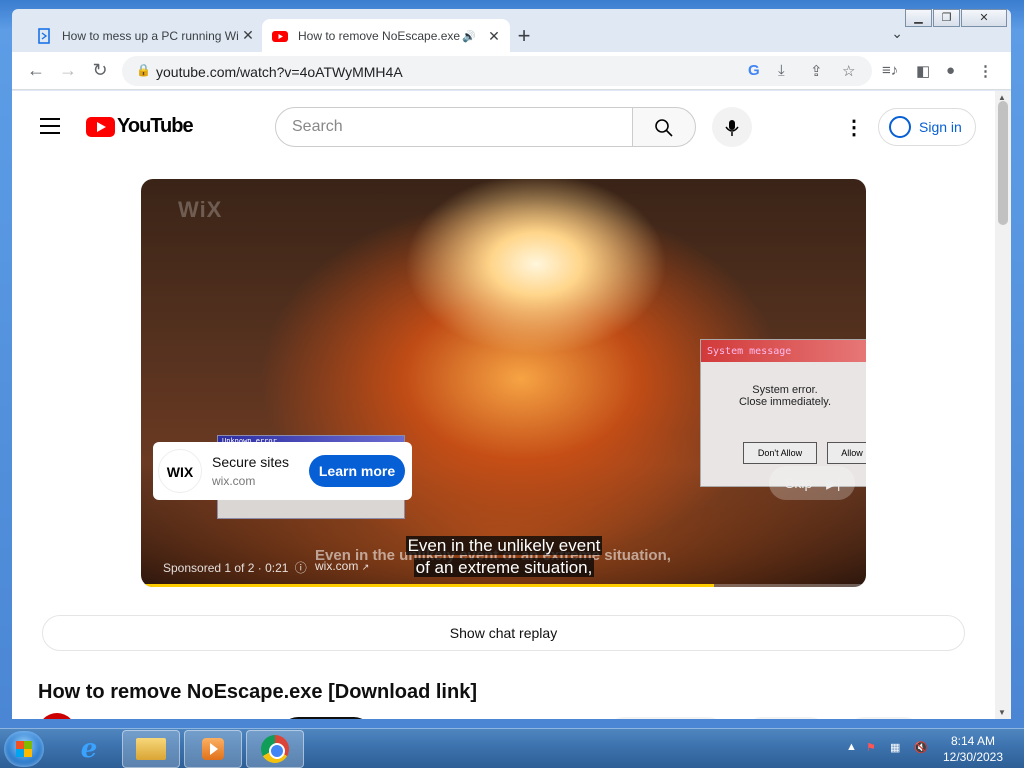 The width and height of the screenshot is (1024, 768). Describe the element at coordinates (781, 70) in the screenshot. I see `install-app-icon: ⤓` at that location.